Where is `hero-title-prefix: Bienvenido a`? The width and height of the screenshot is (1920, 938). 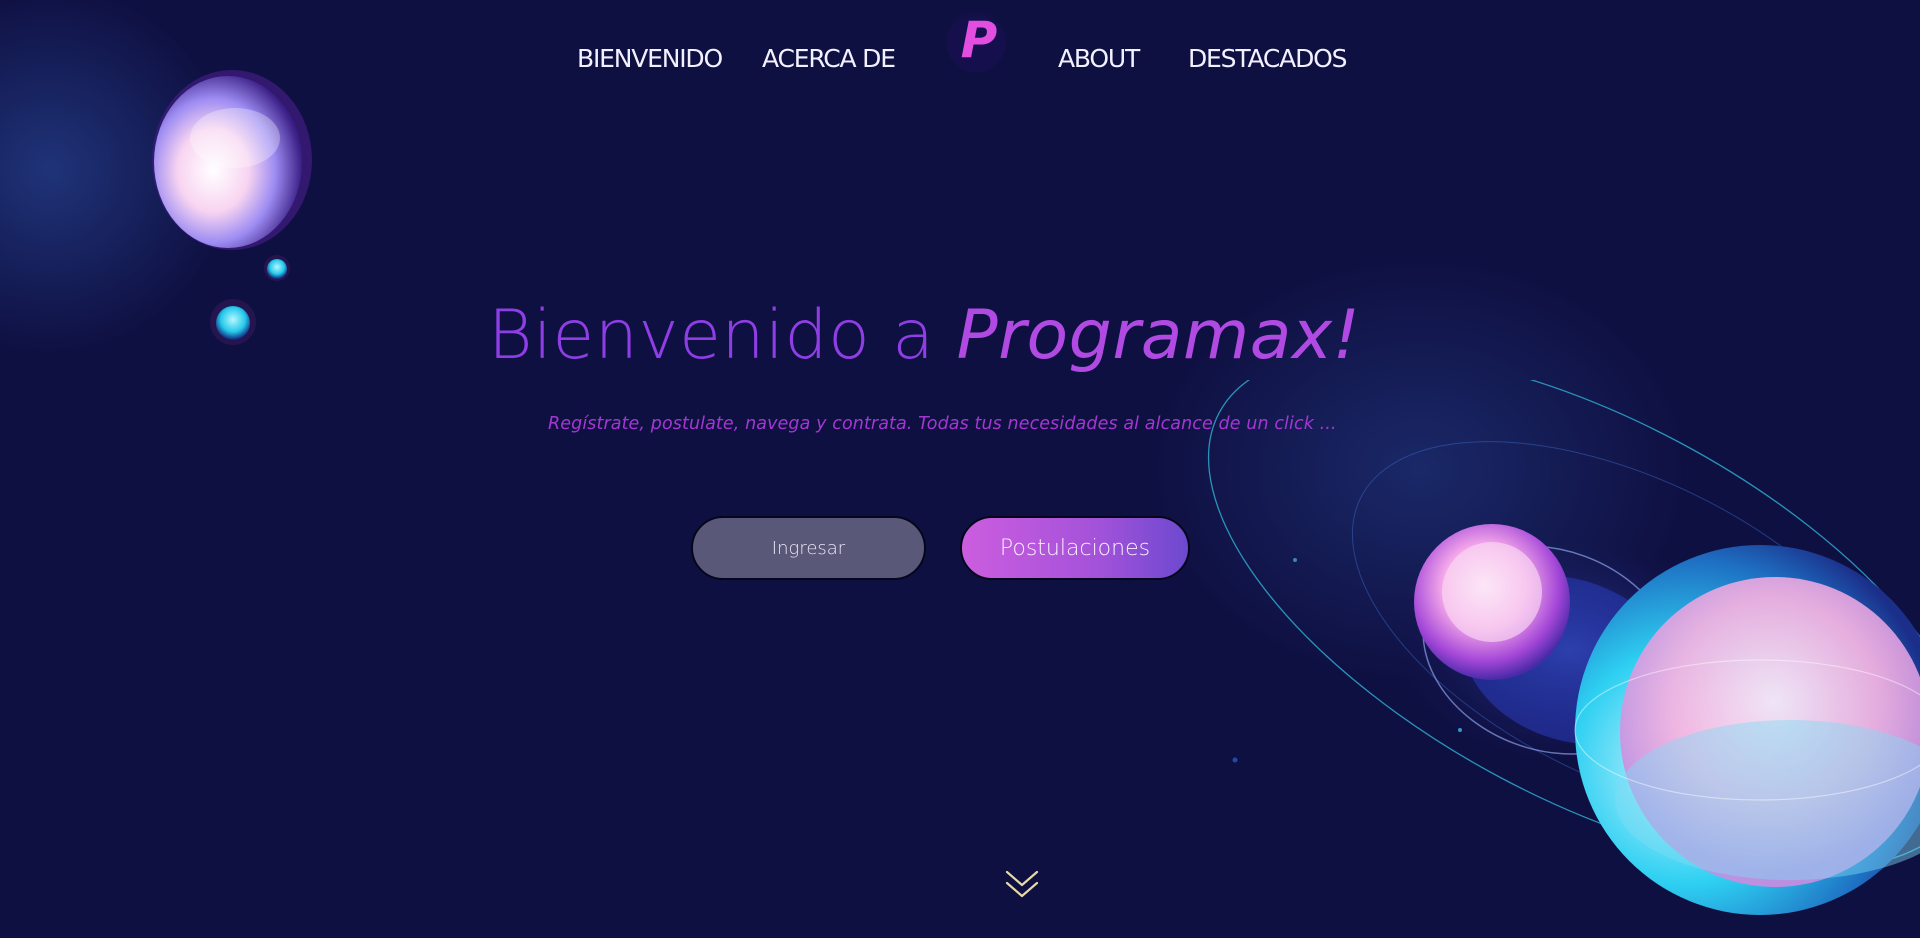 hero-title-prefix: Bienvenido a is located at coordinates (722, 335).